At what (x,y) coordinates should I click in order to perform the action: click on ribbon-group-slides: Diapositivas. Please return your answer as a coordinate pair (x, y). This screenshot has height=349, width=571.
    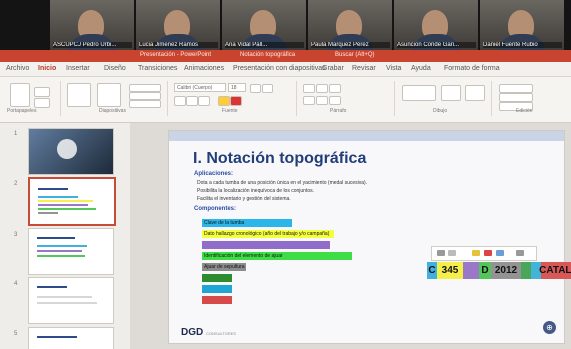
    Looking at the image, I should click on (115, 98).